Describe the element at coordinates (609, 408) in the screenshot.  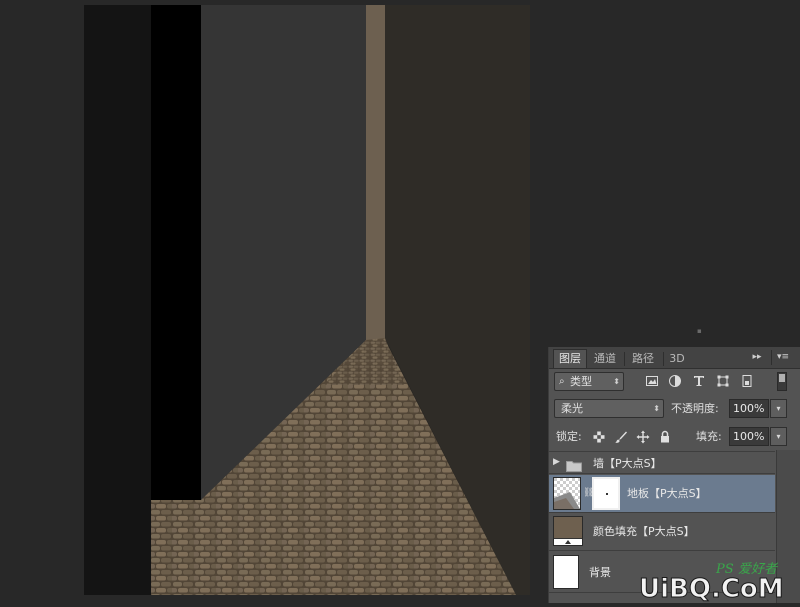
I see `blend-mode-select: 柔光 ⬍` at that location.